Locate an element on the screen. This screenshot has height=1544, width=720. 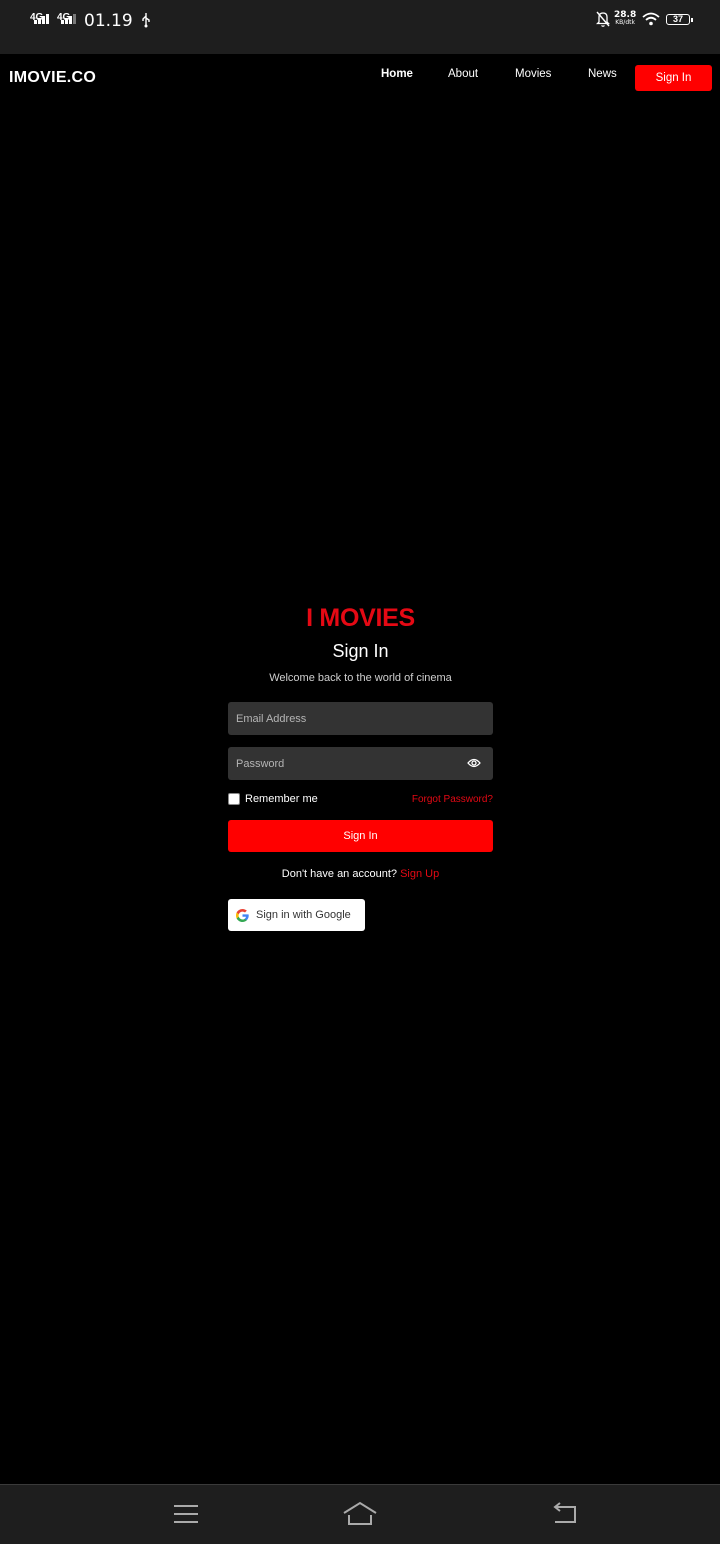
nav-home: Home is located at coordinates (397, 74).